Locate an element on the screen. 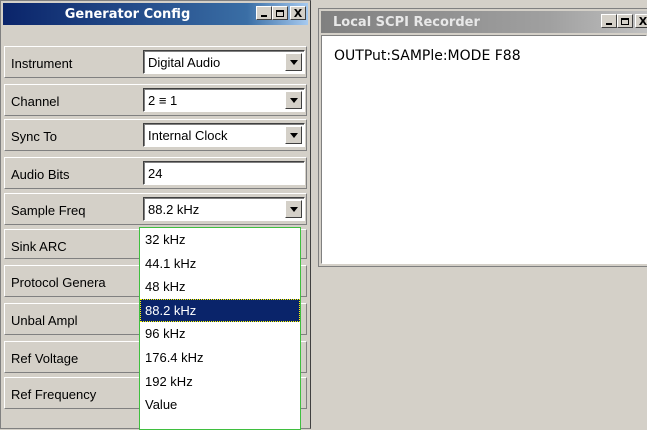  instrument-select: Digital Audio is located at coordinates (224, 62).